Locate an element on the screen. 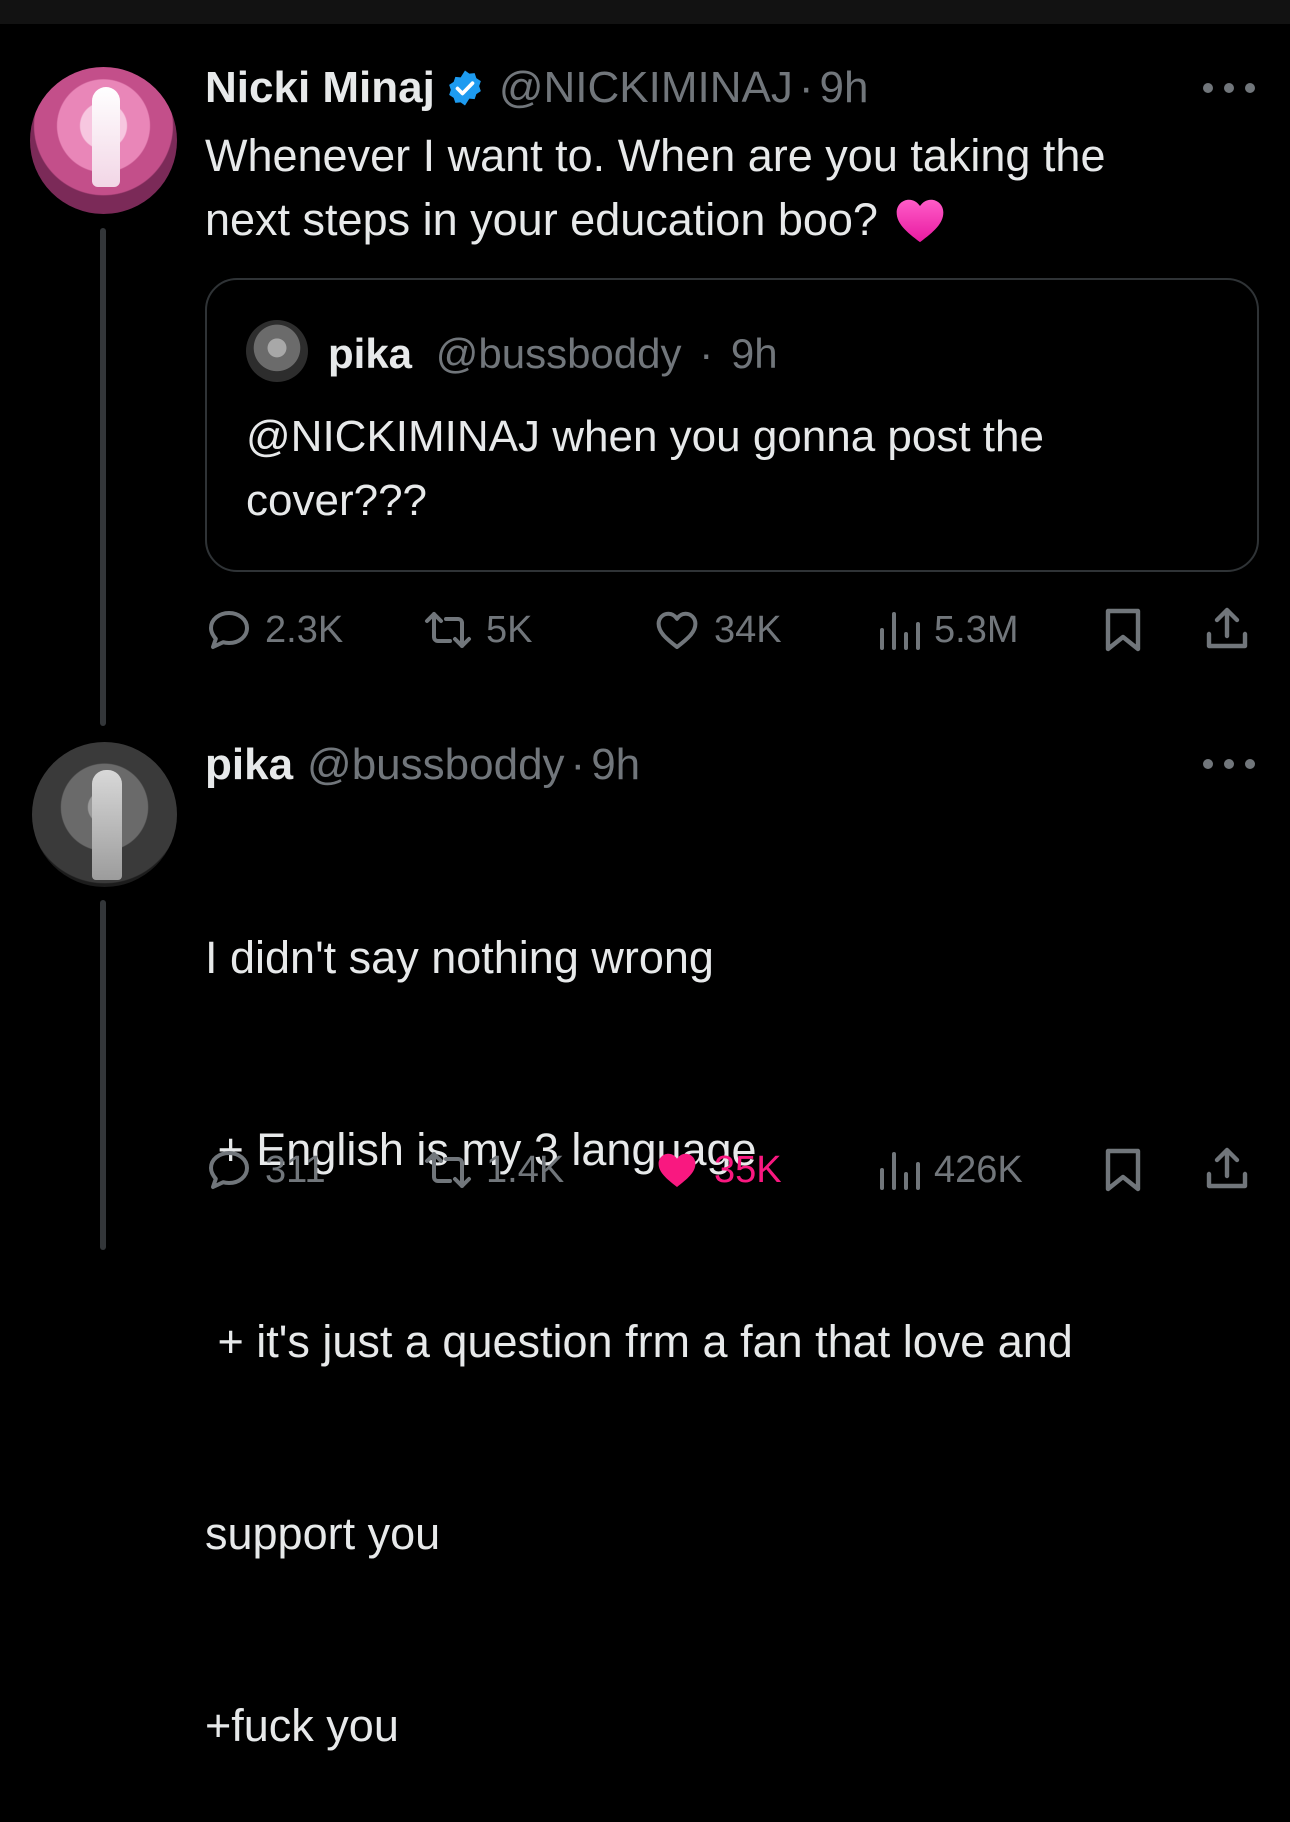 Image resolution: width=1290 pixels, height=1822 pixels. repost-button: 5K is located at coordinates (477, 630).